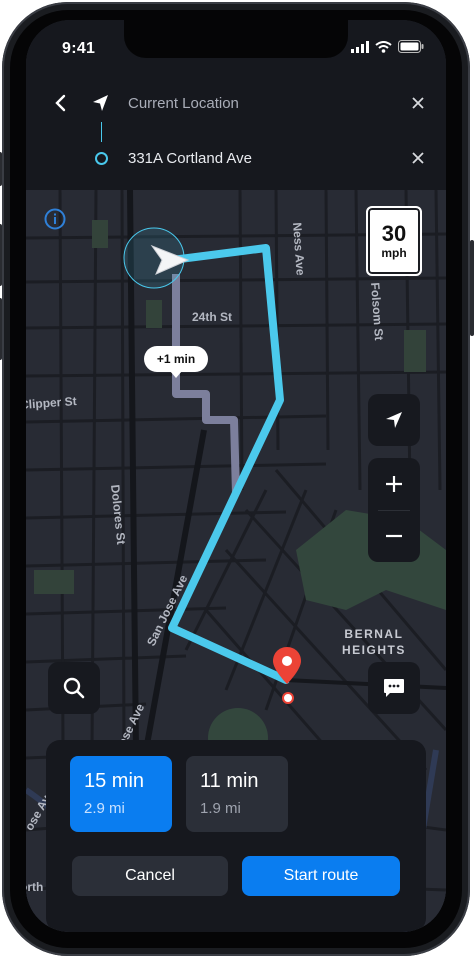 The width and height of the screenshot is (474, 959). Describe the element at coordinates (212, 317) in the screenshot. I see `street-label-24th-st: 24th St` at that location.